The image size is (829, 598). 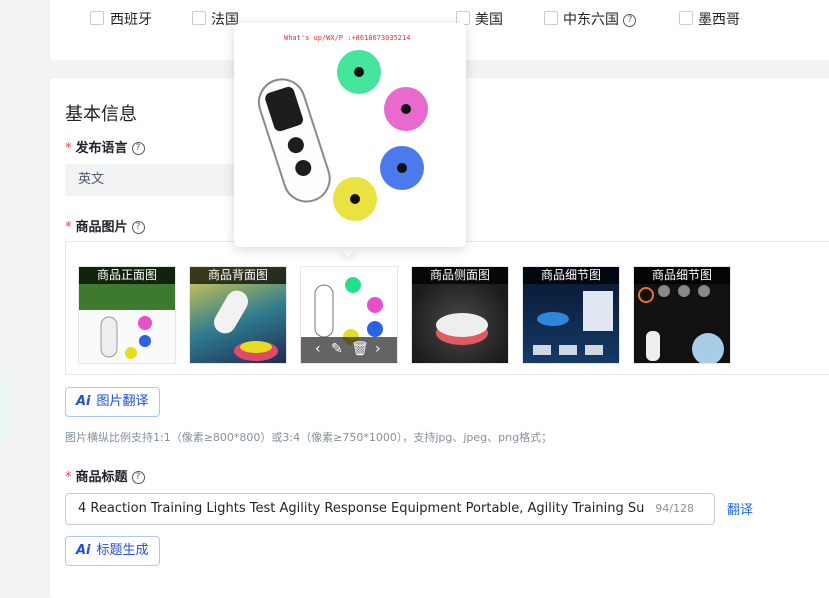 What do you see at coordinates (360, 349) in the screenshot?
I see `delete-icon: 🗑` at bounding box center [360, 349].